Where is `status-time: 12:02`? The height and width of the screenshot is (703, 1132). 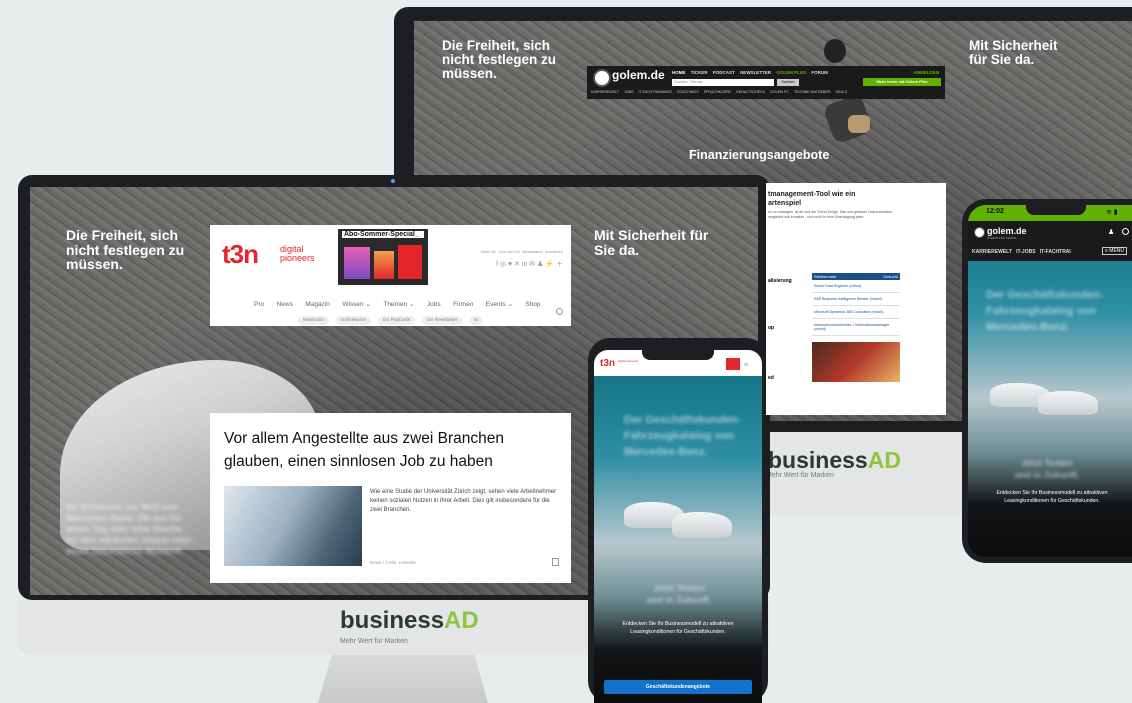 status-time: 12:02 is located at coordinates (995, 211).